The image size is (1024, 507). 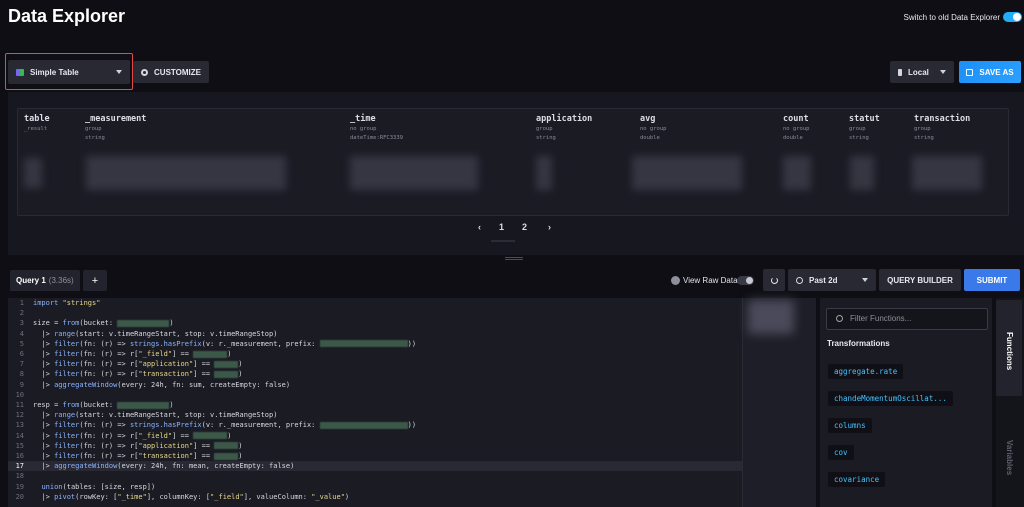 What do you see at coordinates (841, 452) in the screenshot?
I see `function-item: cov` at bounding box center [841, 452].